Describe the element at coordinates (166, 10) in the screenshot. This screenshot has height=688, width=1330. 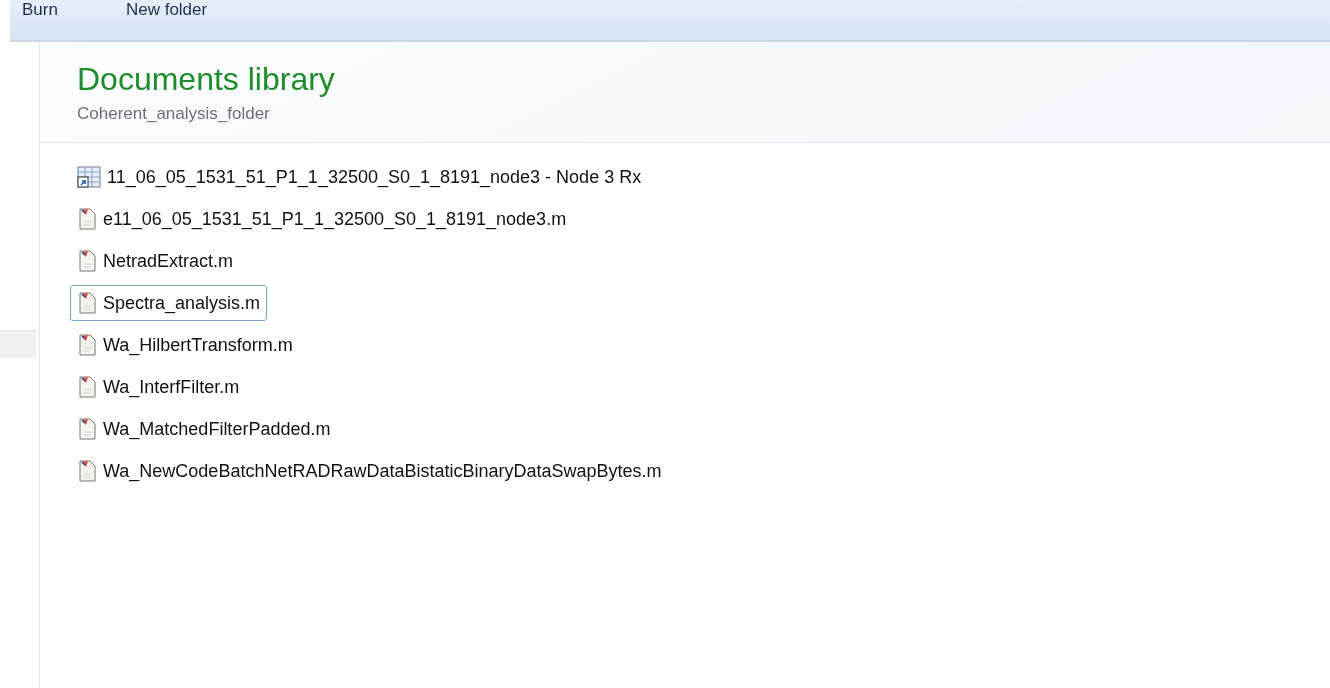
I see `toolbar-button: New folder` at that location.